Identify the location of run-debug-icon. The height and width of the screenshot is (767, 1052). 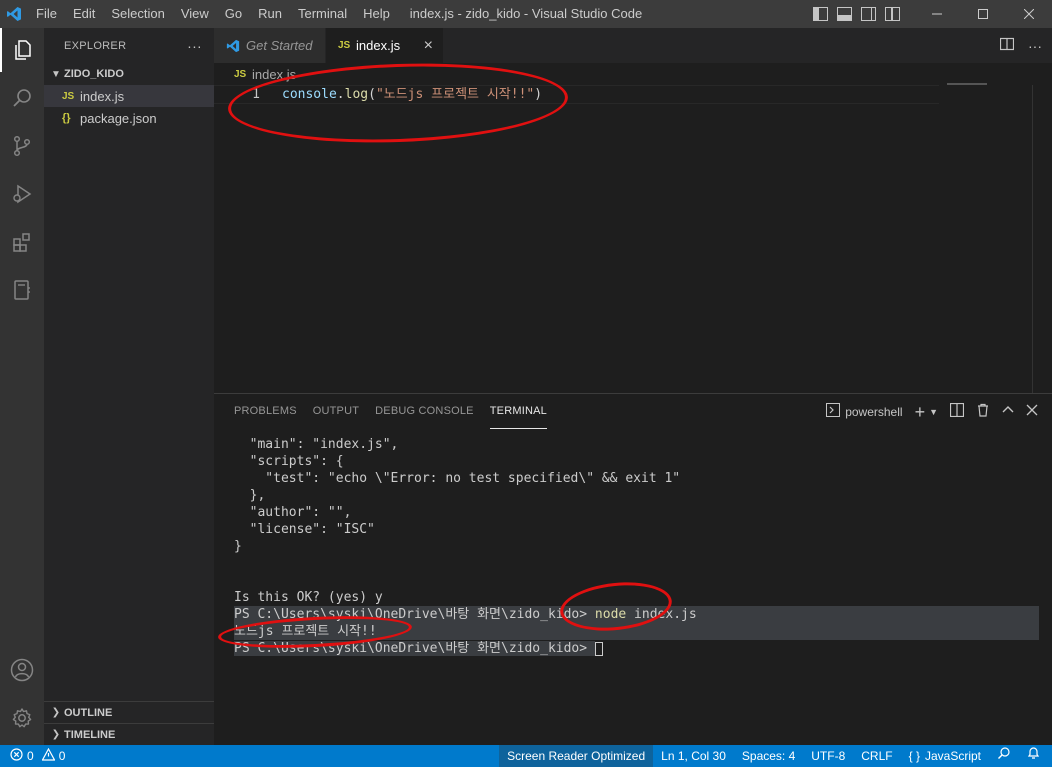
(22, 194).